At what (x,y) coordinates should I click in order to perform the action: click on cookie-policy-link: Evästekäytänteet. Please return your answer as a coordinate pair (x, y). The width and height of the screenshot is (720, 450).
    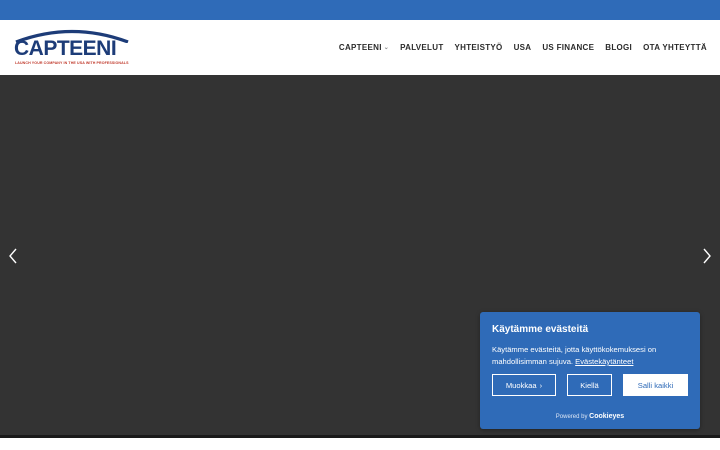
    Looking at the image, I should click on (604, 361).